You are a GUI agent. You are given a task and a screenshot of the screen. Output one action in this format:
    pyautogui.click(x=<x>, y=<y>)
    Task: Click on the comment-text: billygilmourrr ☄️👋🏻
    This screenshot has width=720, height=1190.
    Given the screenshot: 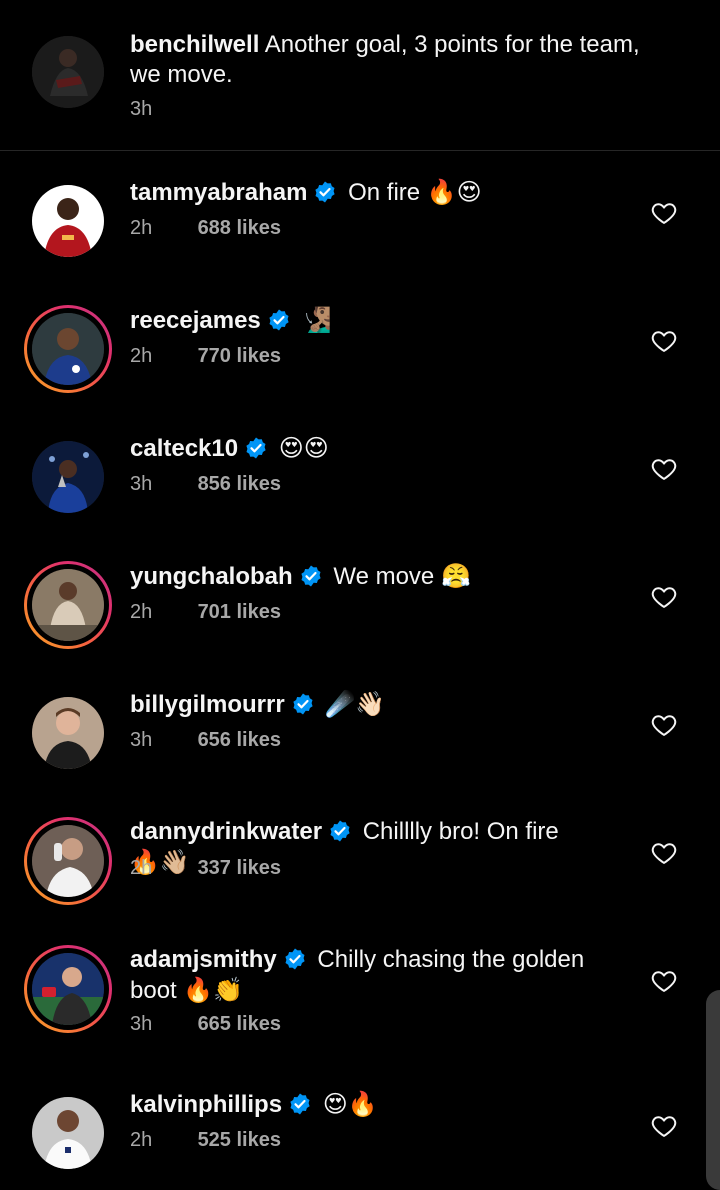 What is the action you would take?
    pyautogui.click(x=365, y=704)
    